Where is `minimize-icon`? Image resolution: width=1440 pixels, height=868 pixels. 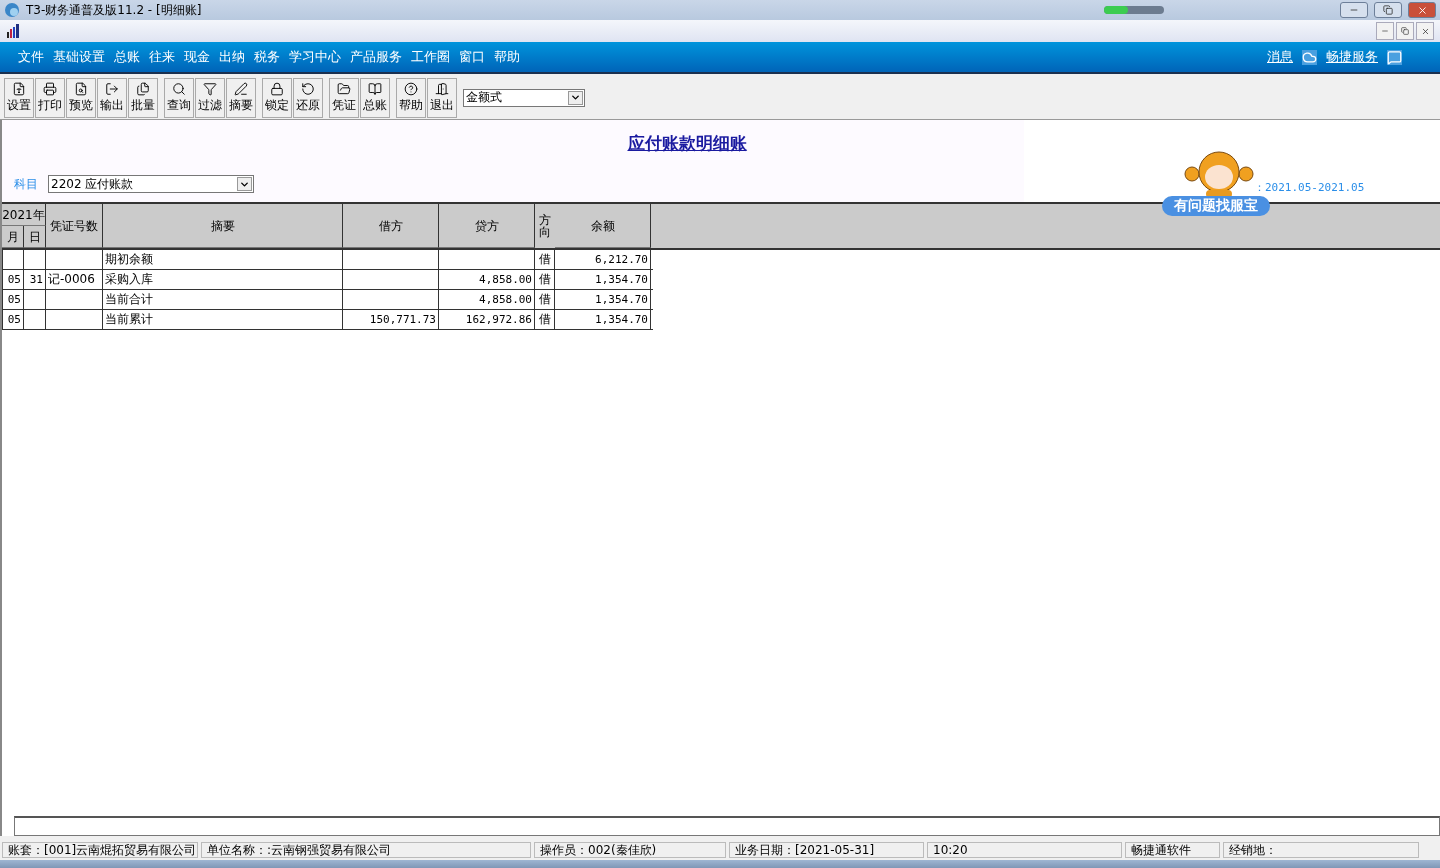 minimize-icon is located at coordinates (1385, 31).